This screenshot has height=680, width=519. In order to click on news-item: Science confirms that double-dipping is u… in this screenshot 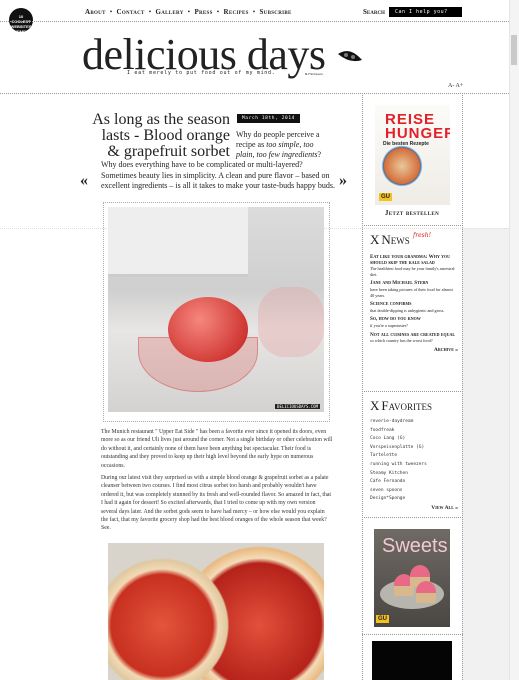, I will do `click(414, 307)`.